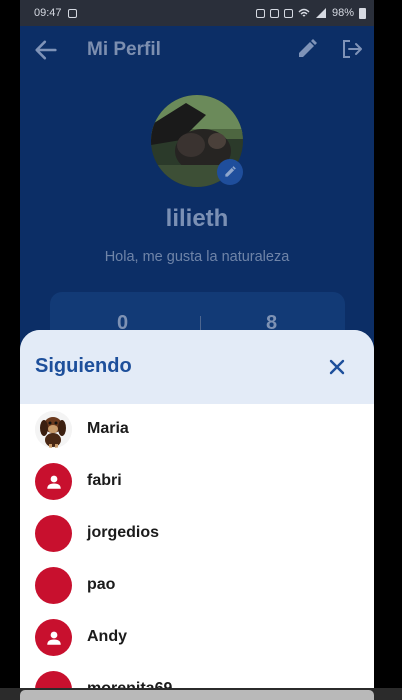 The width and height of the screenshot is (402, 700). What do you see at coordinates (197, 430) in the screenshot?
I see `list-item-maria: Maria` at bounding box center [197, 430].